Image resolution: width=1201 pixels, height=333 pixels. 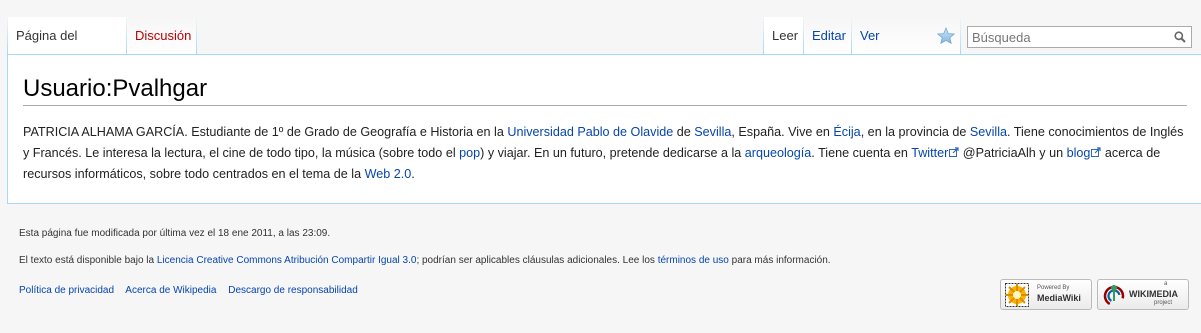 I want to click on search-input, so click(x=1067, y=37).